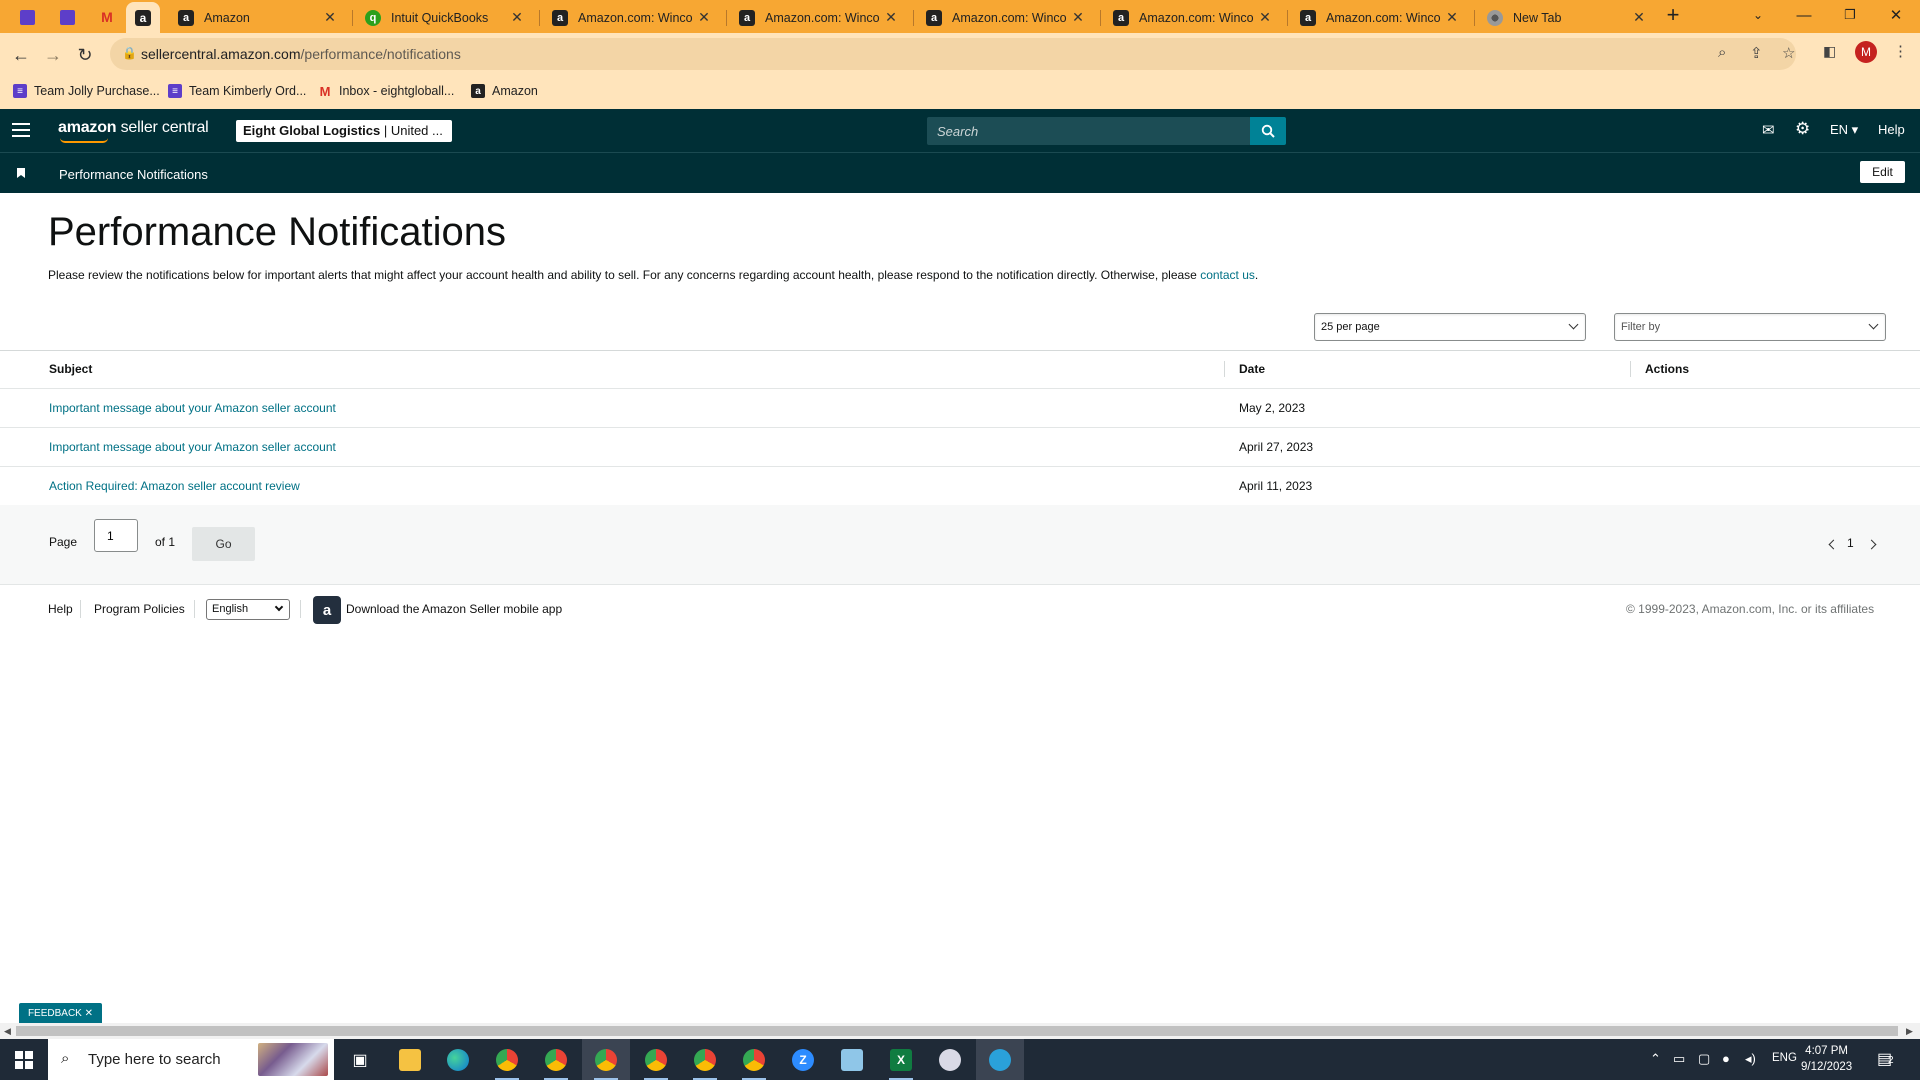  I want to click on bookmark-amazon: a Amazon, so click(504, 91).